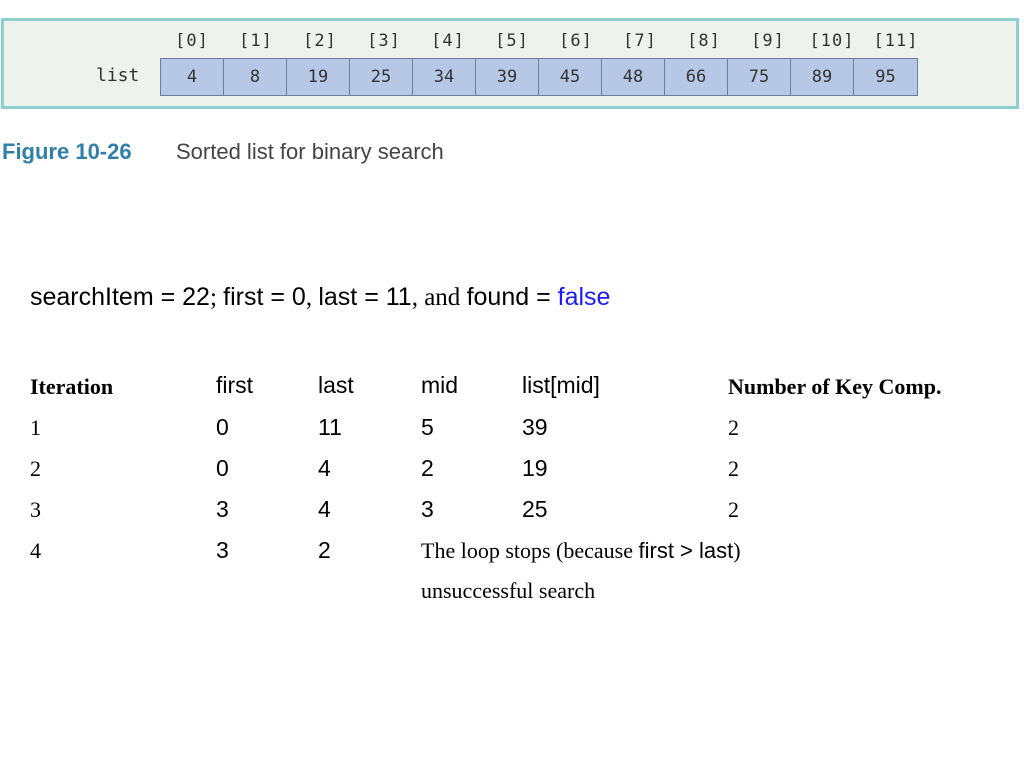  I want to click on row3-comparisons: 2, so click(733, 509).